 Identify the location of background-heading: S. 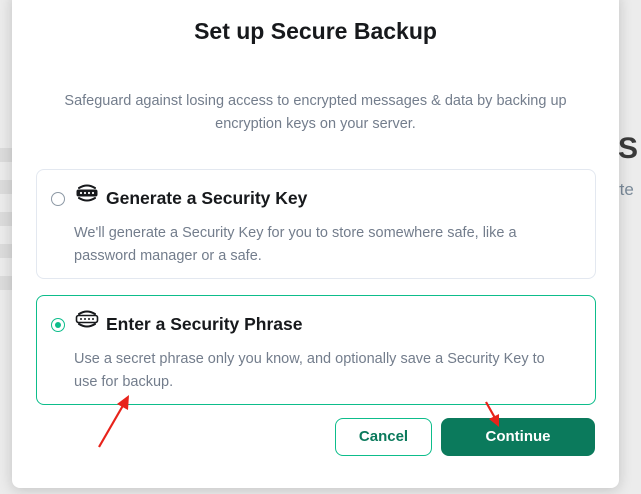
(628, 148).